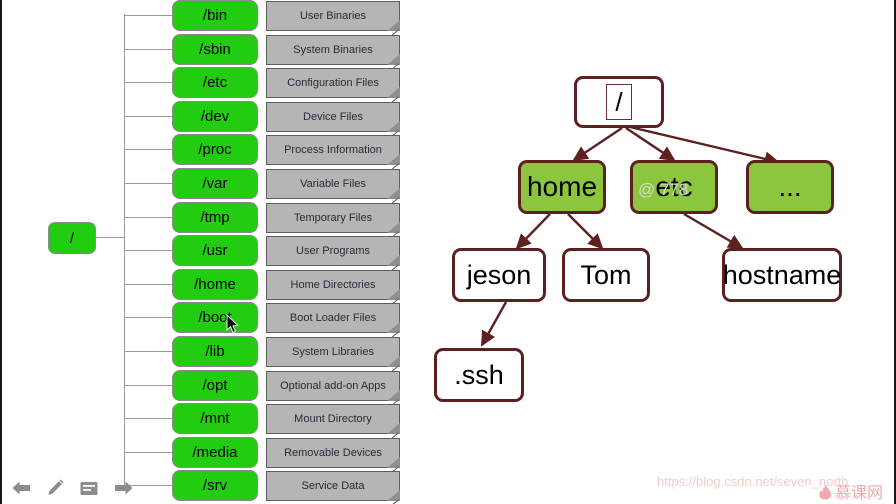 The image size is (896, 504). I want to click on flame-icon, so click(825, 491).